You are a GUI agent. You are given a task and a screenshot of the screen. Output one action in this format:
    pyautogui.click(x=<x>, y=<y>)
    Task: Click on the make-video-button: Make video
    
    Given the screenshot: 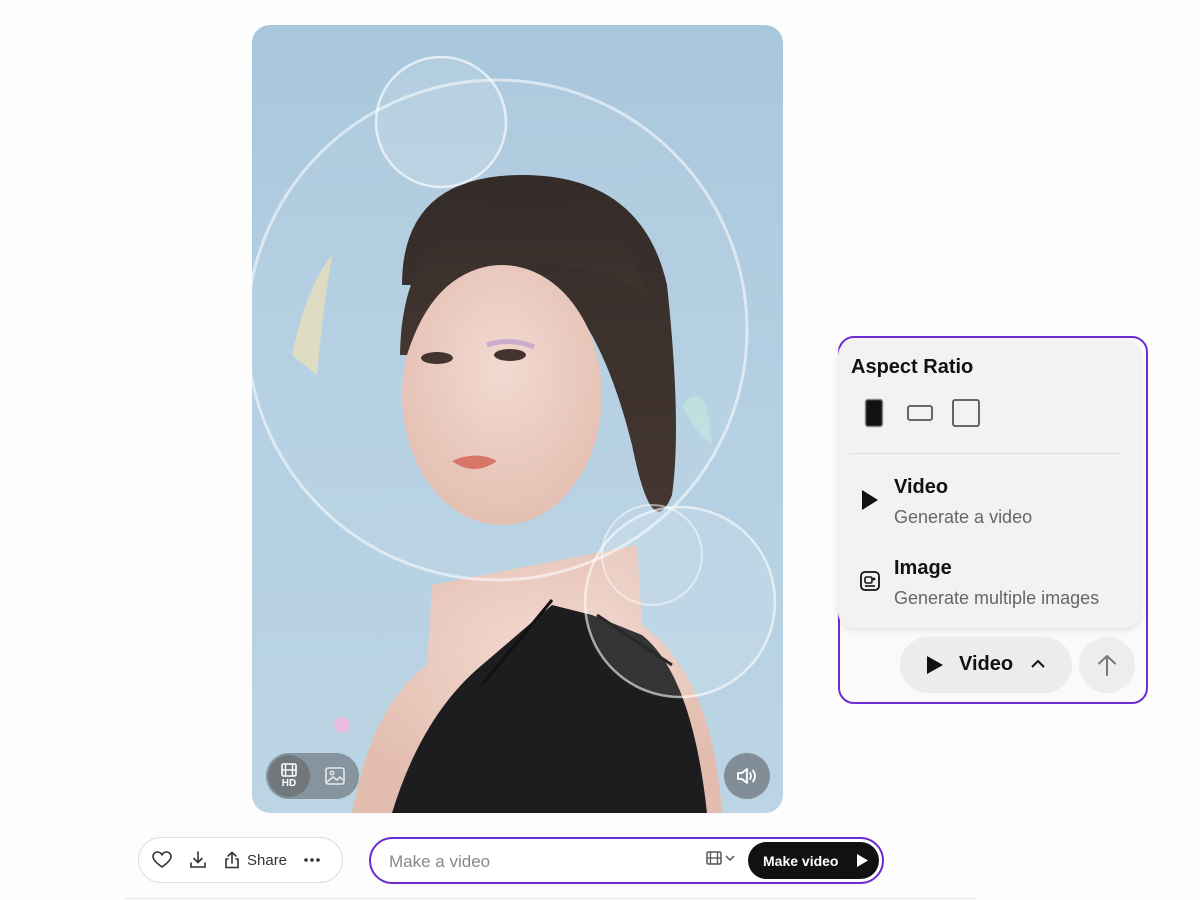 What is the action you would take?
    pyautogui.click(x=813, y=860)
    